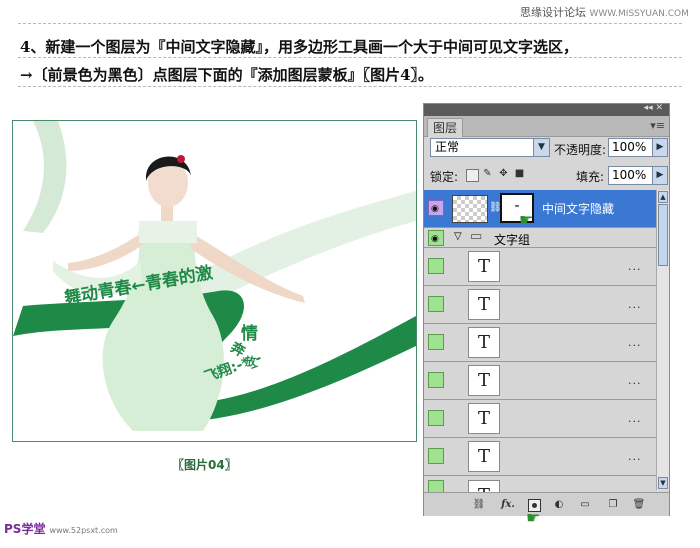 This screenshot has height=548, width=700. What do you see at coordinates (487, 173) in the screenshot?
I see `lock-brush-icon: ✎` at bounding box center [487, 173].